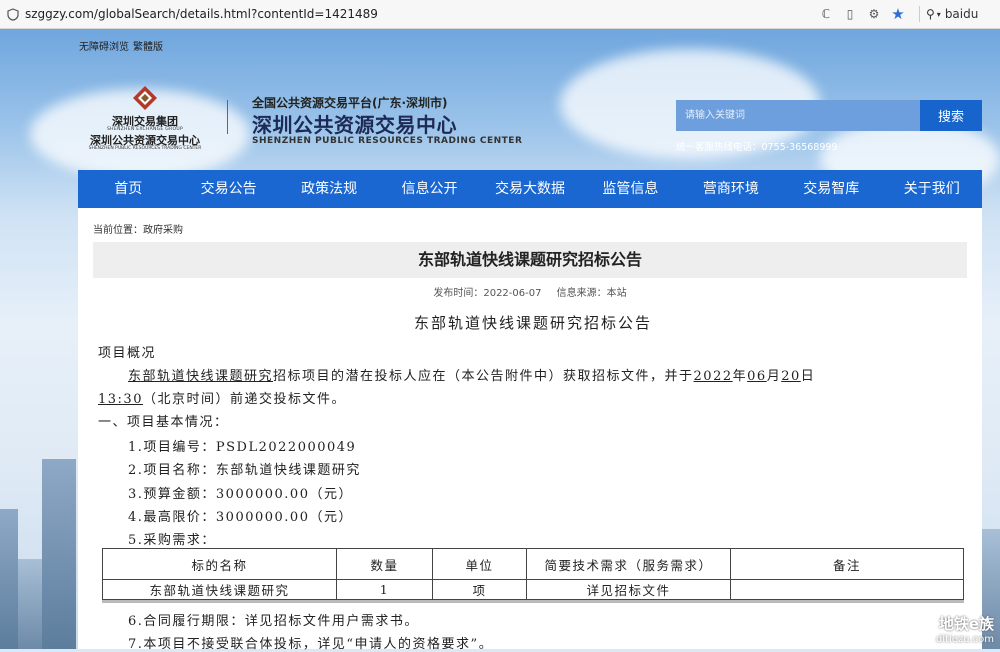 Image resolution: width=1000 pixels, height=652 pixels. I want to click on traditional-chinese-link: 繁體版, so click(148, 47).